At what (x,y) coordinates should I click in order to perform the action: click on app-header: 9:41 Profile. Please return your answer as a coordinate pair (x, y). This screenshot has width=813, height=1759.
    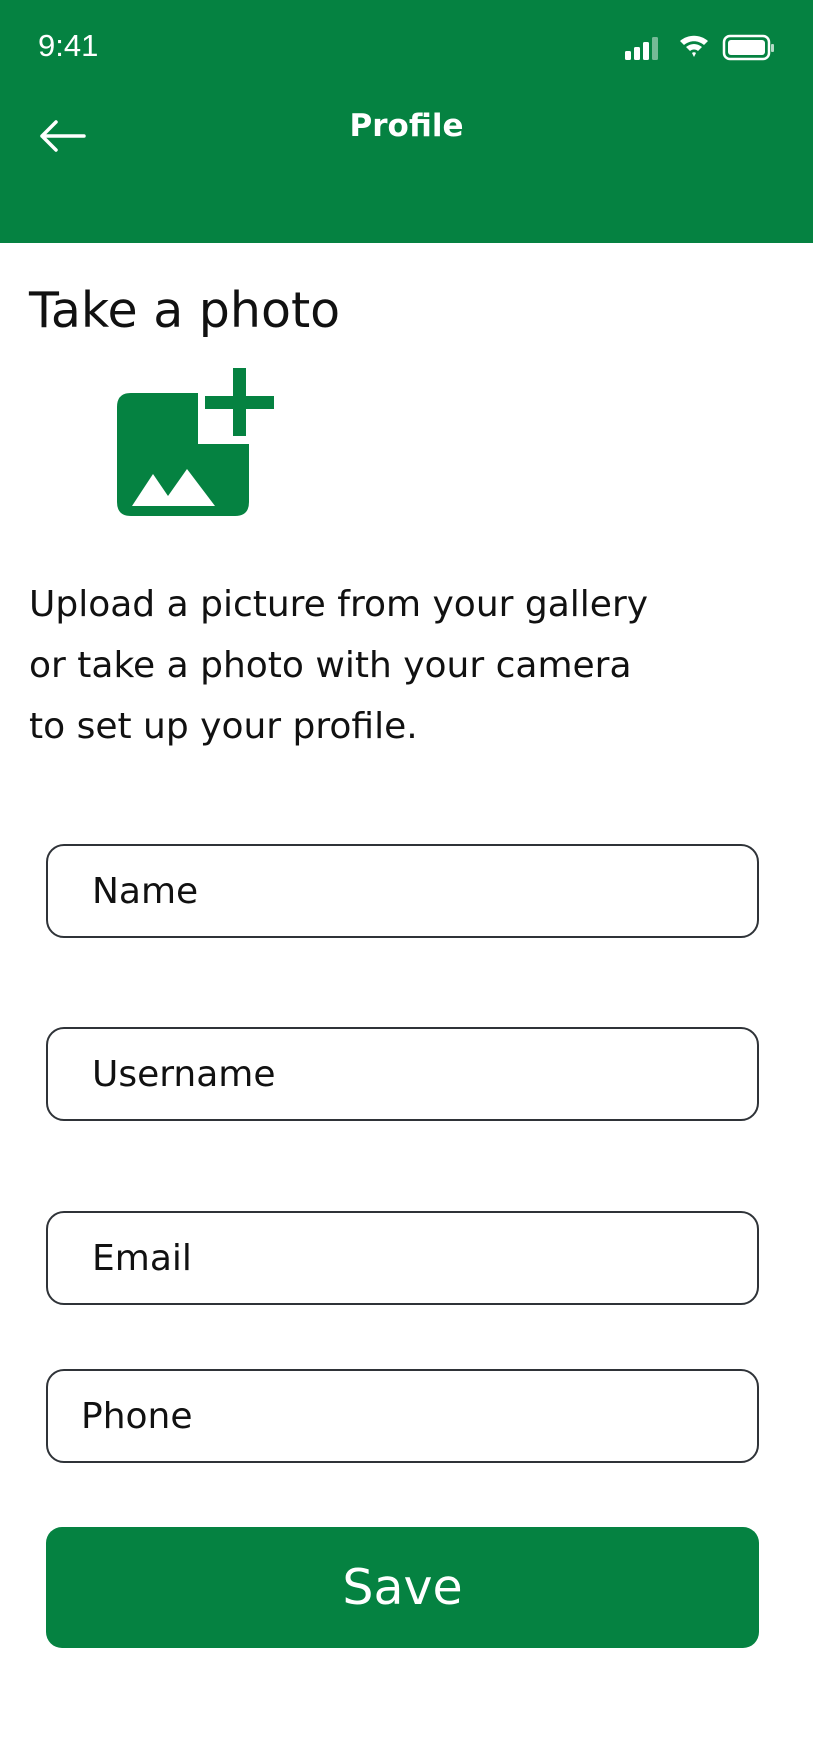
    Looking at the image, I should click on (406, 121).